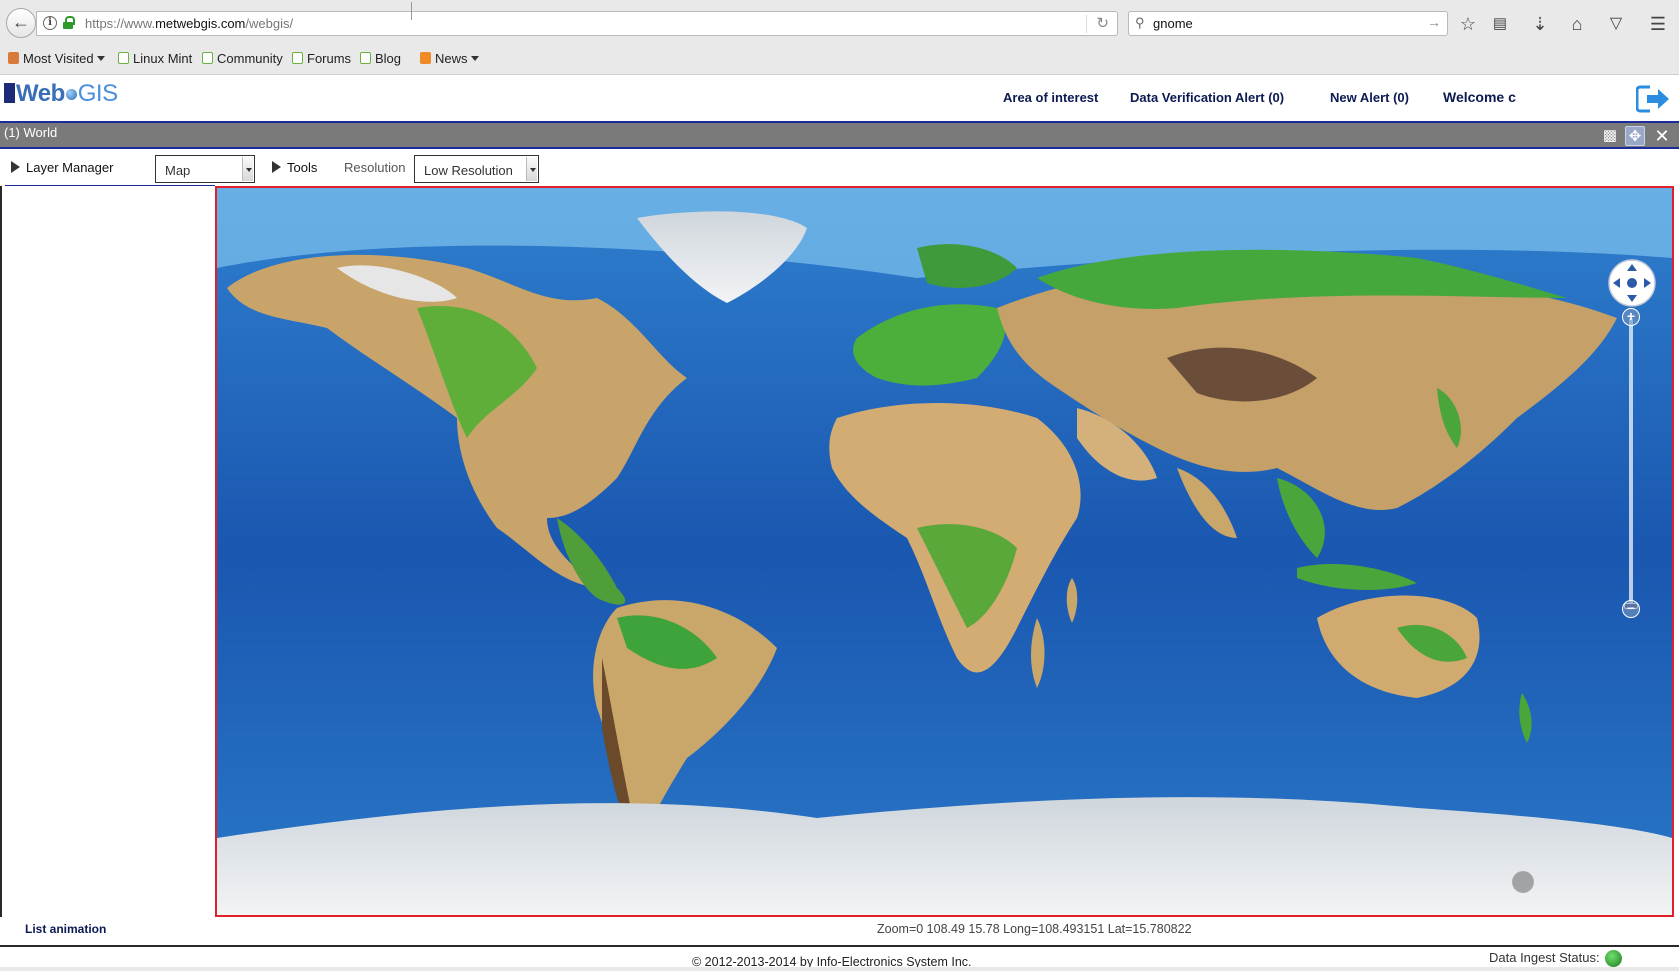 This screenshot has width=1679, height=971. Describe the element at coordinates (1658, 24) in the screenshot. I see `menu-icon: ☰` at that location.